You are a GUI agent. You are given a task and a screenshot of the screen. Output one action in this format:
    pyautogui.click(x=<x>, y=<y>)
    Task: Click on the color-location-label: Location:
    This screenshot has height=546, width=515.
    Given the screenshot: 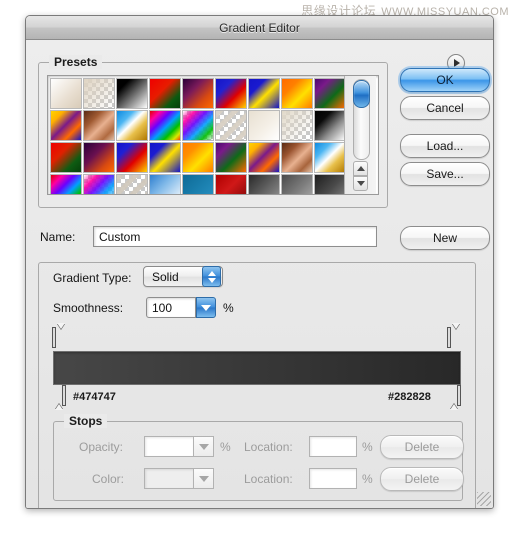 What is the action you would take?
    pyautogui.click(x=268, y=479)
    